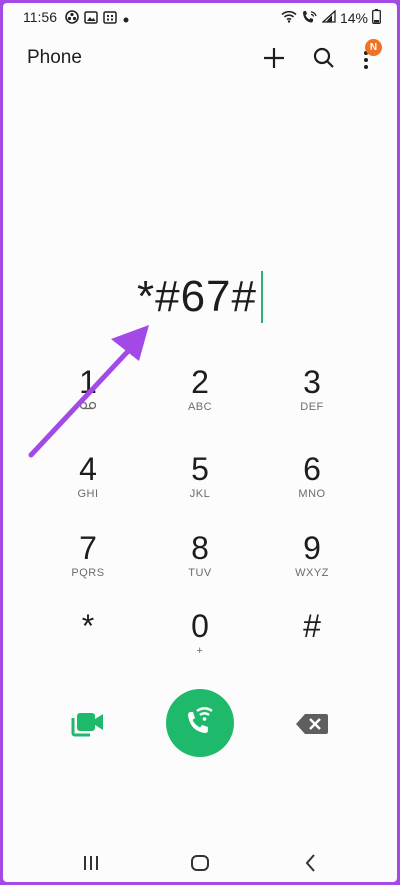  Describe the element at coordinates (324, 62) in the screenshot. I see `search-icon` at that location.